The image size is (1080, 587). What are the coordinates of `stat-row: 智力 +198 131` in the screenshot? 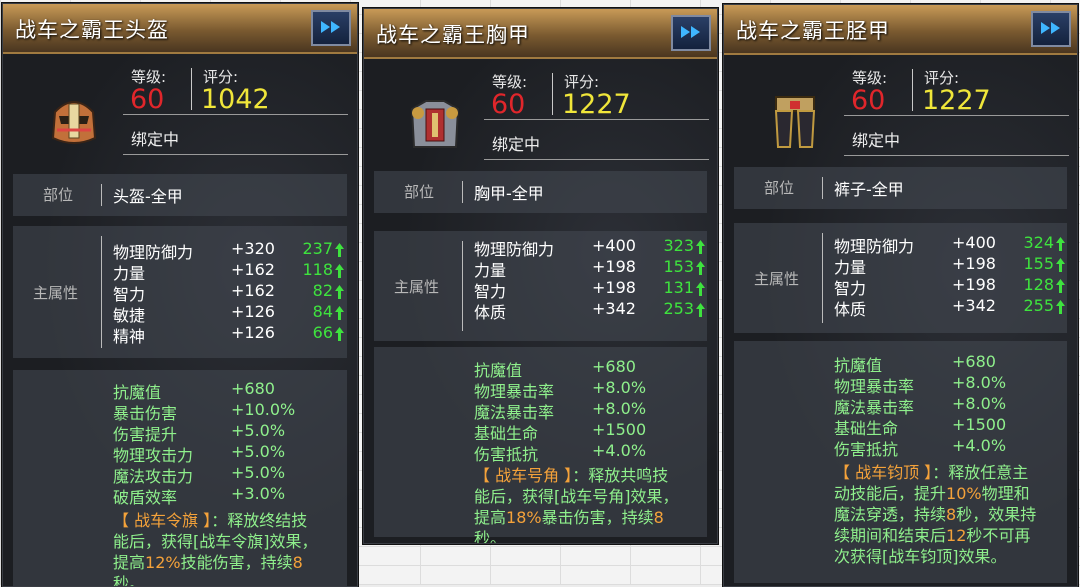 It's located at (594, 289).